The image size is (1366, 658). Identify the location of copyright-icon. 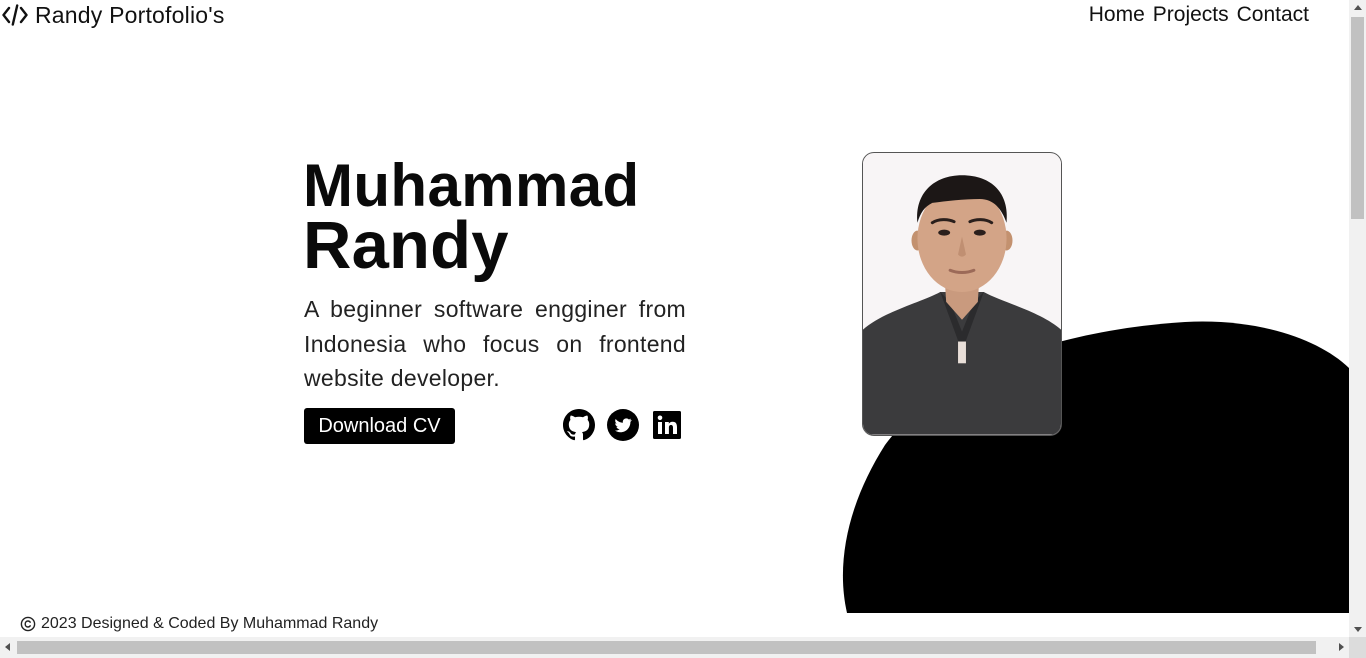
(28, 624).